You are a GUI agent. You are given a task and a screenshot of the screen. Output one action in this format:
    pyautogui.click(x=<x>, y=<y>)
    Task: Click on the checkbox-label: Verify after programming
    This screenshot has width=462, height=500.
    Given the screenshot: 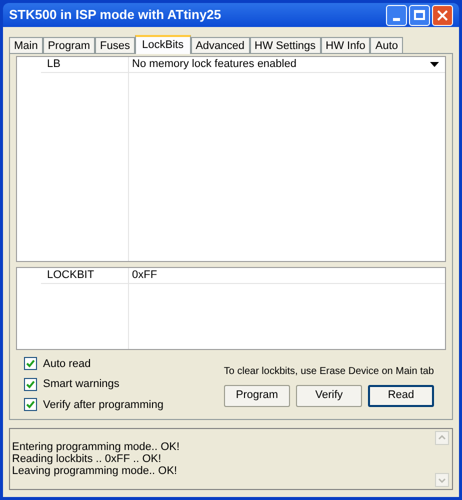 What is the action you would take?
    pyautogui.click(x=103, y=405)
    